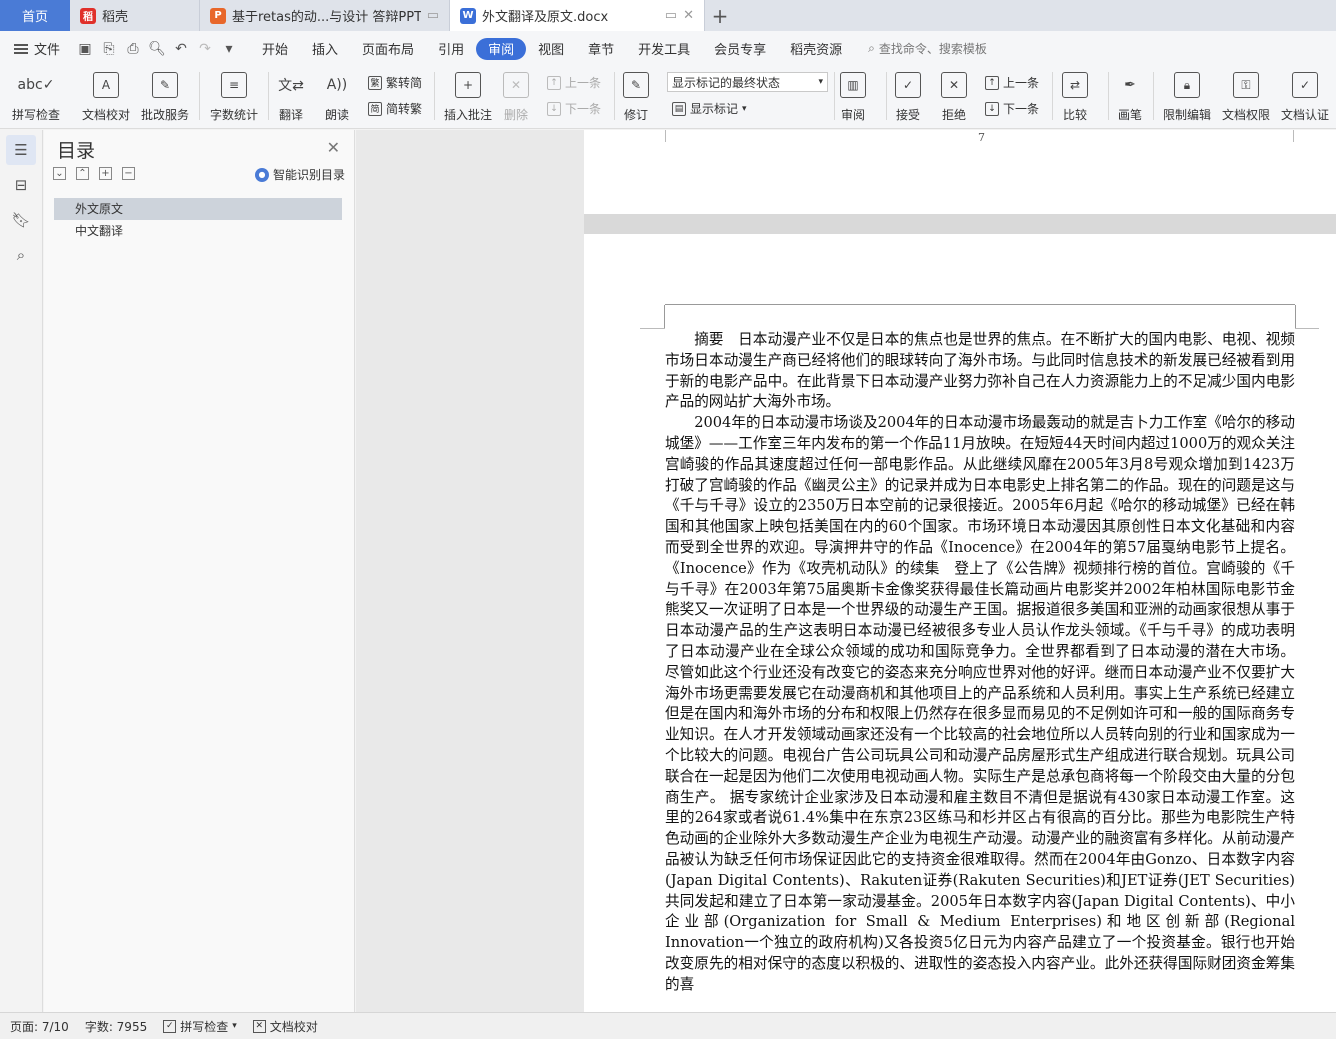 The image size is (1336, 1039). Describe the element at coordinates (135, 15) in the screenshot. I see `tab-daoke: 稻 稻壳` at that location.